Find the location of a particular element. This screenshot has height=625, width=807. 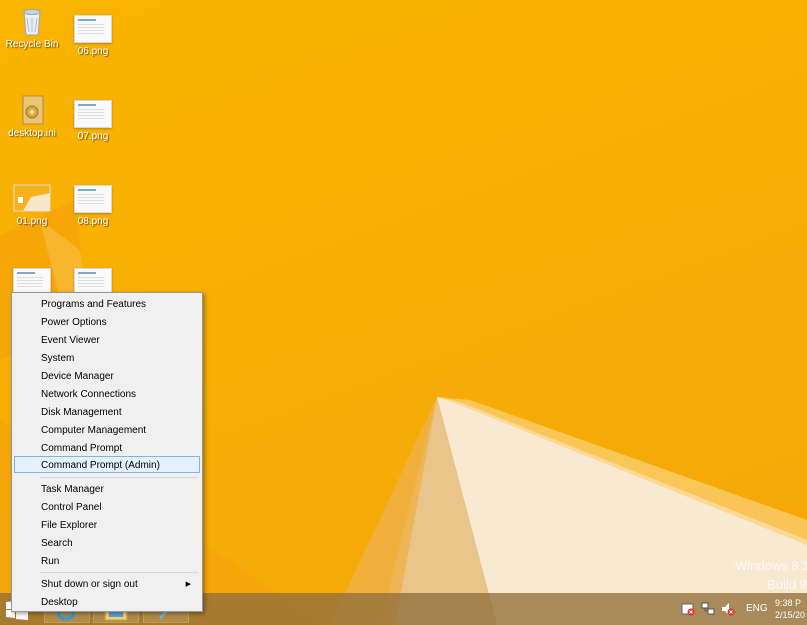

menu-item-label: Task Manager is located at coordinates (72, 489).